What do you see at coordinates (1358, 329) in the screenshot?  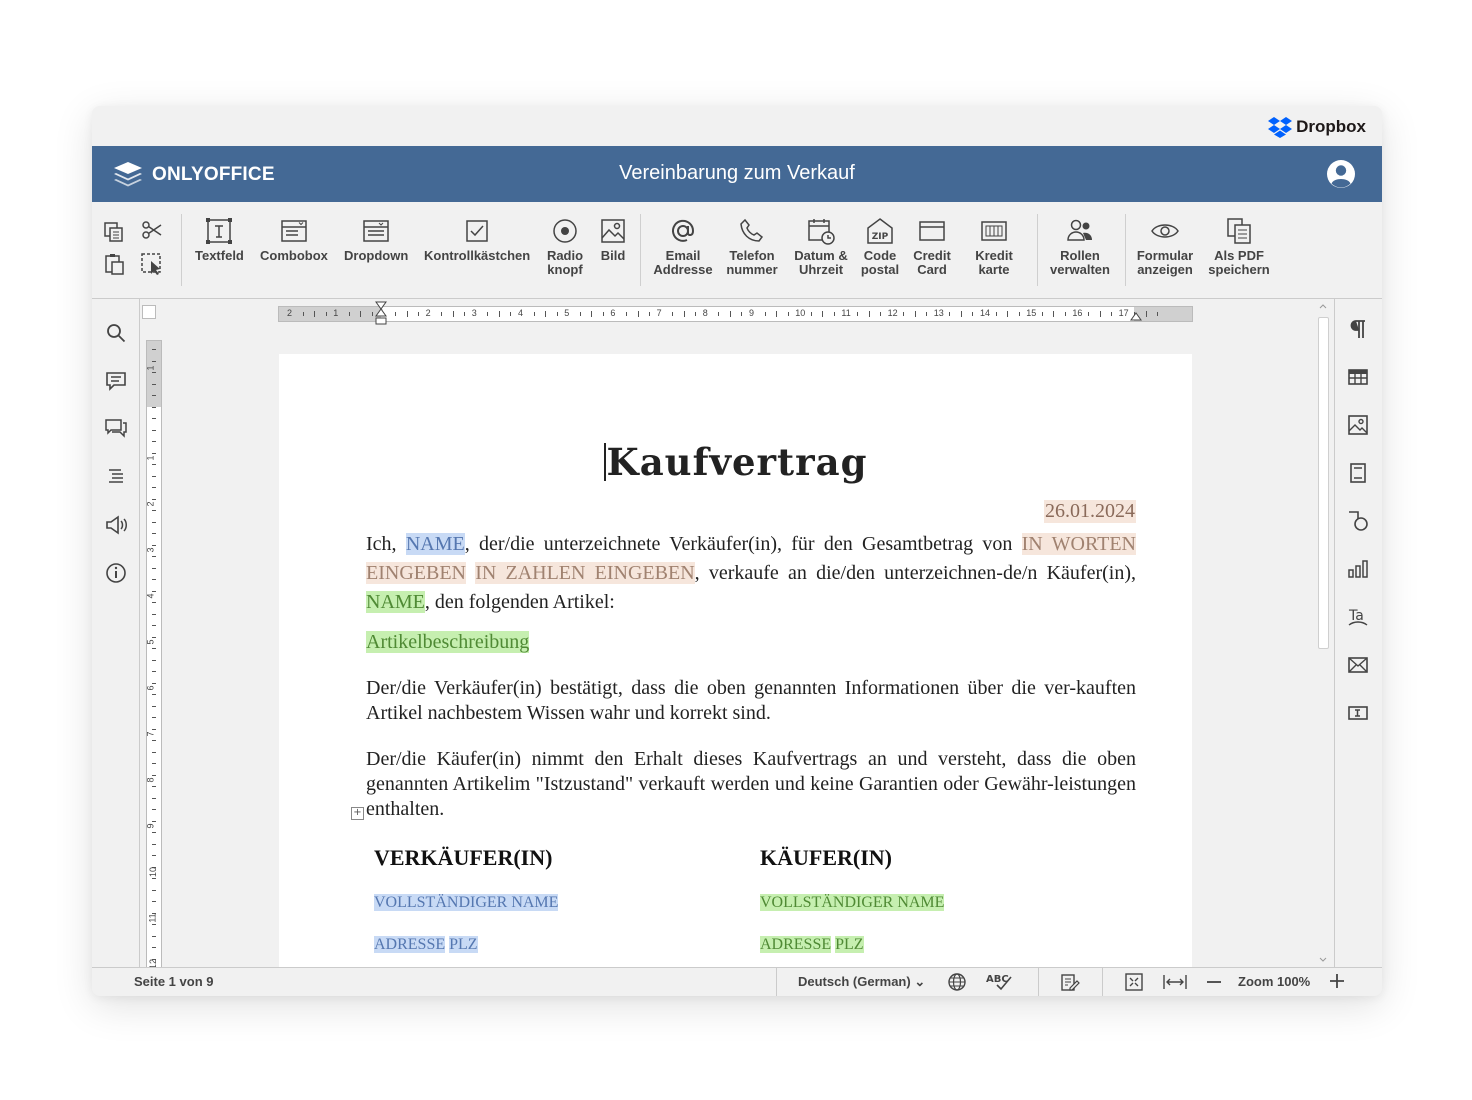 I see `paragraph-mark-icon` at bounding box center [1358, 329].